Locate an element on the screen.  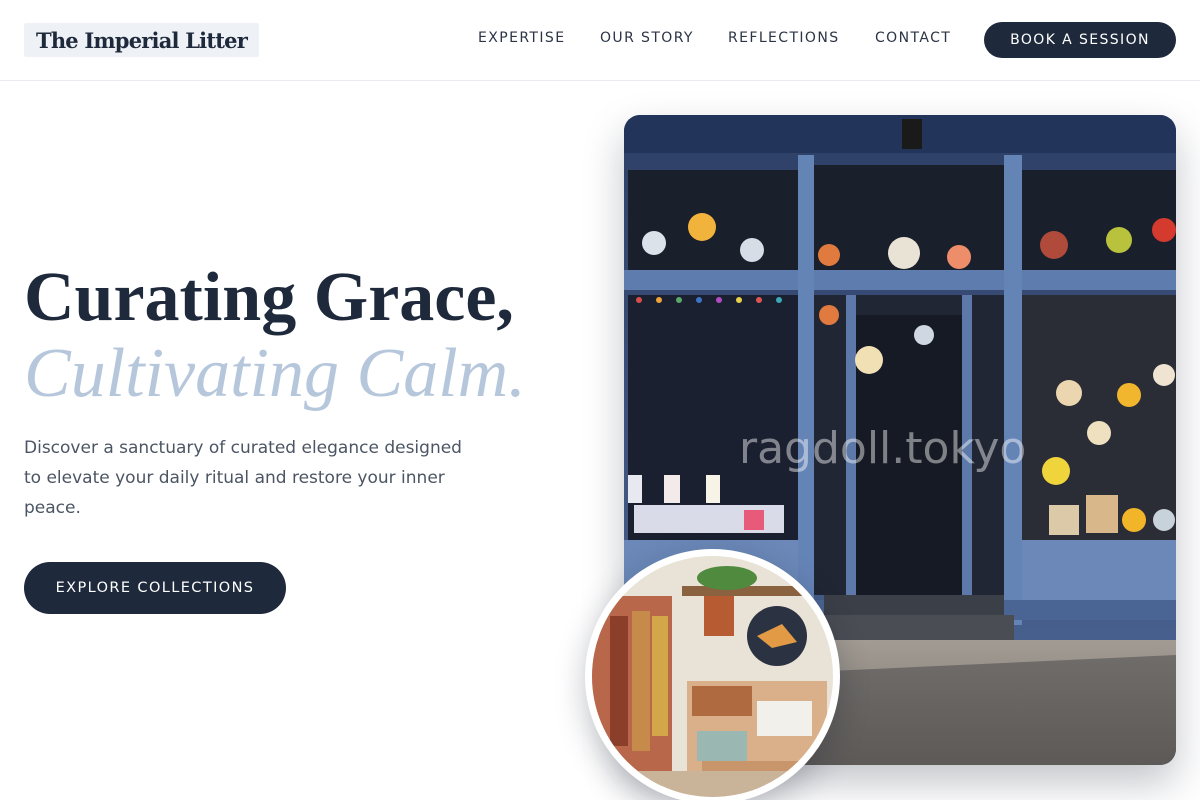
nav-link-our-story: OUR STORY is located at coordinates (647, 38).